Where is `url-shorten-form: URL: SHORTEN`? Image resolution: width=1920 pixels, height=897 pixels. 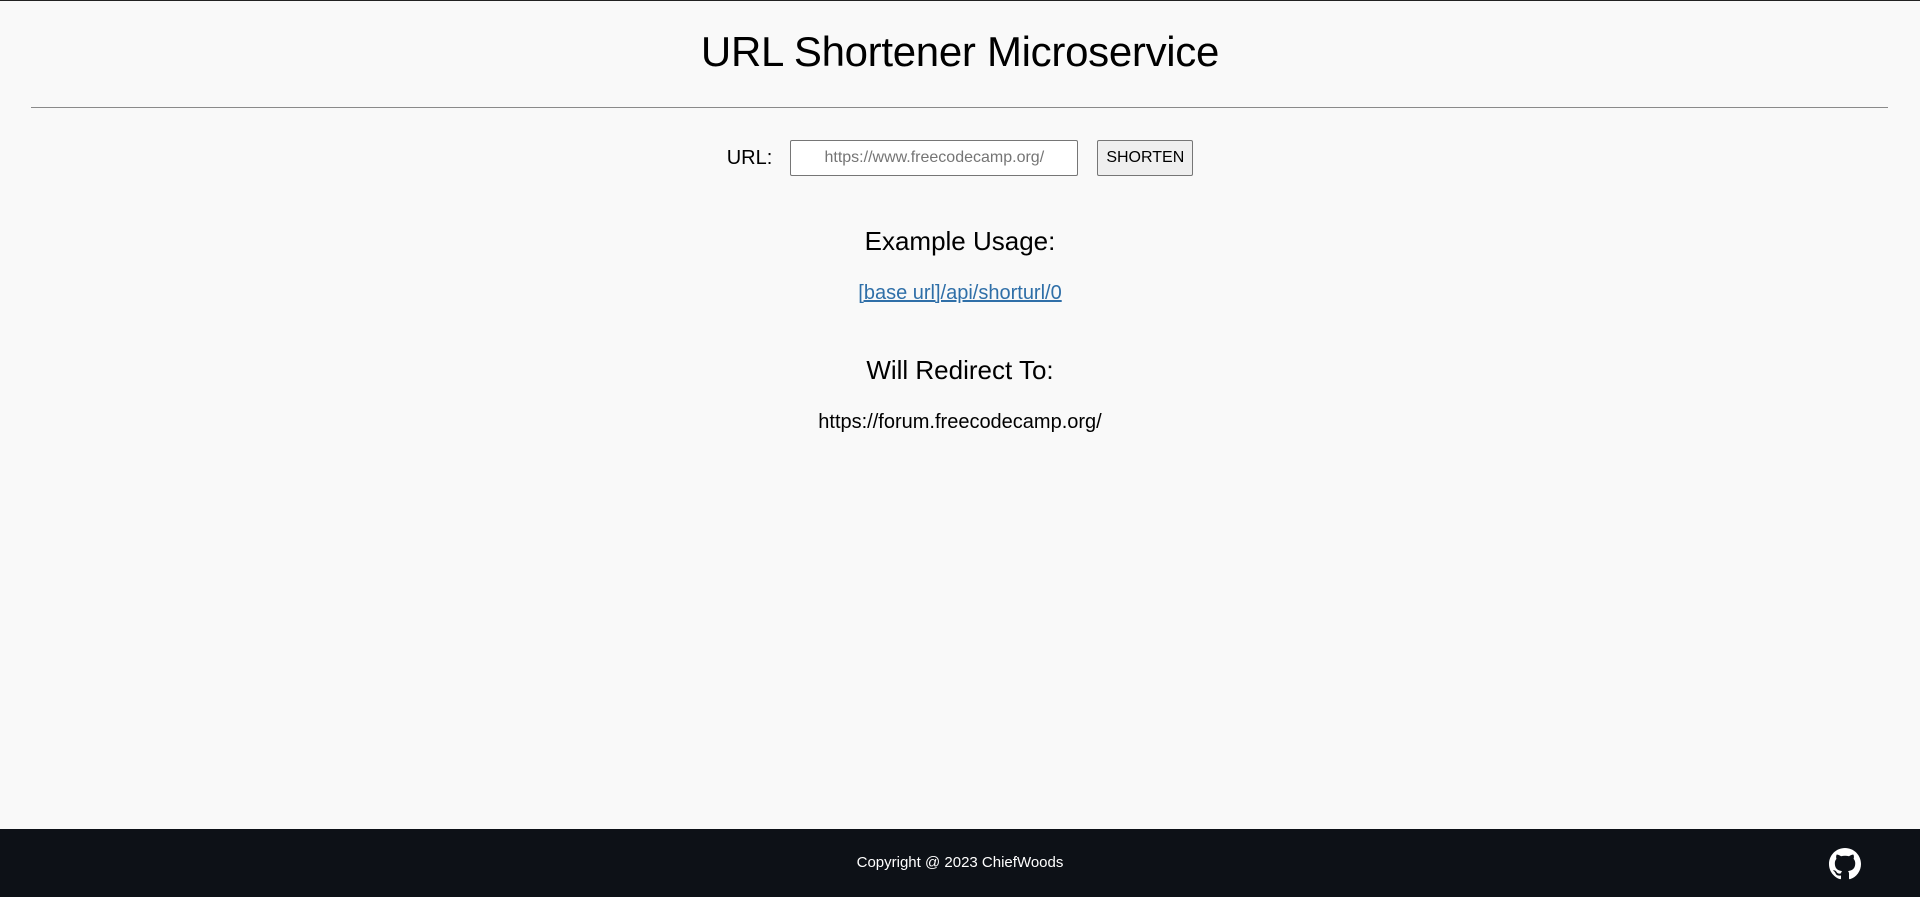 url-shorten-form: URL: SHORTEN is located at coordinates (960, 158).